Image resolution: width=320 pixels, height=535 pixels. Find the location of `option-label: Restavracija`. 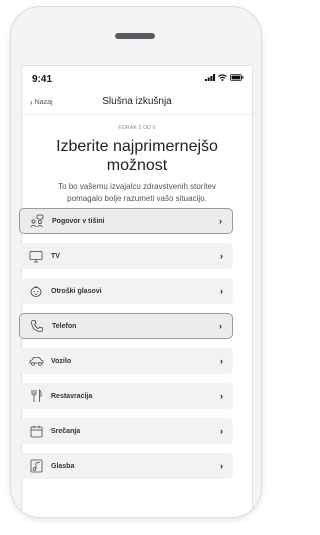

option-label: Restavracija is located at coordinates (72, 396).